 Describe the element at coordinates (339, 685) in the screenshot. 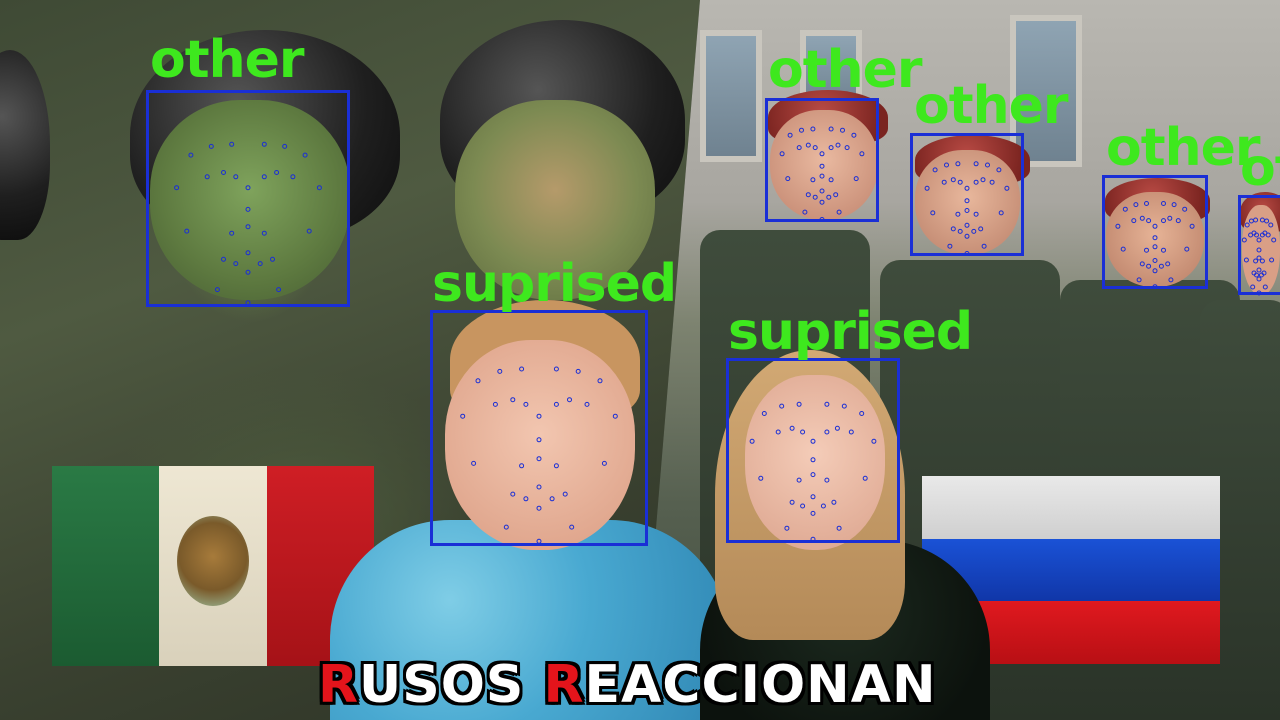

I see `title-initial-1: R` at that location.